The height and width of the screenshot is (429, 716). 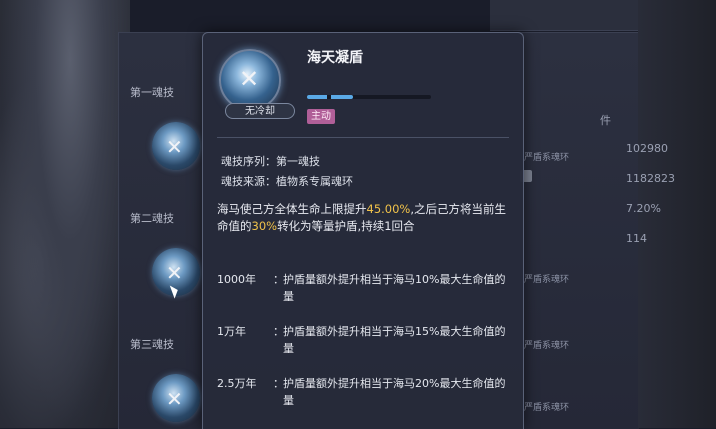 I want to click on description-highlight-2: 30%, so click(x=264, y=226).